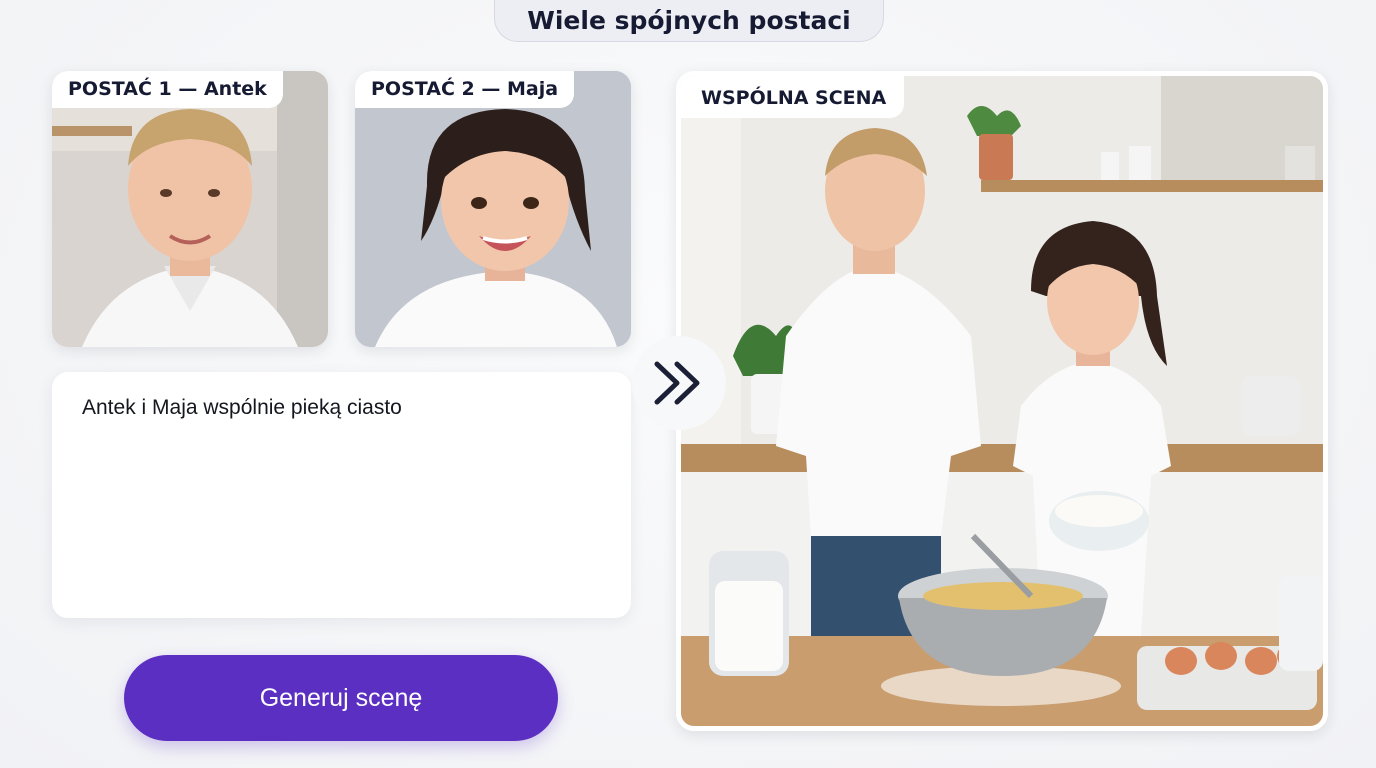 The image size is (1376, 768). I want to click on character-1-label: POSTAĆ 1 — Antek, so click(167, 89).